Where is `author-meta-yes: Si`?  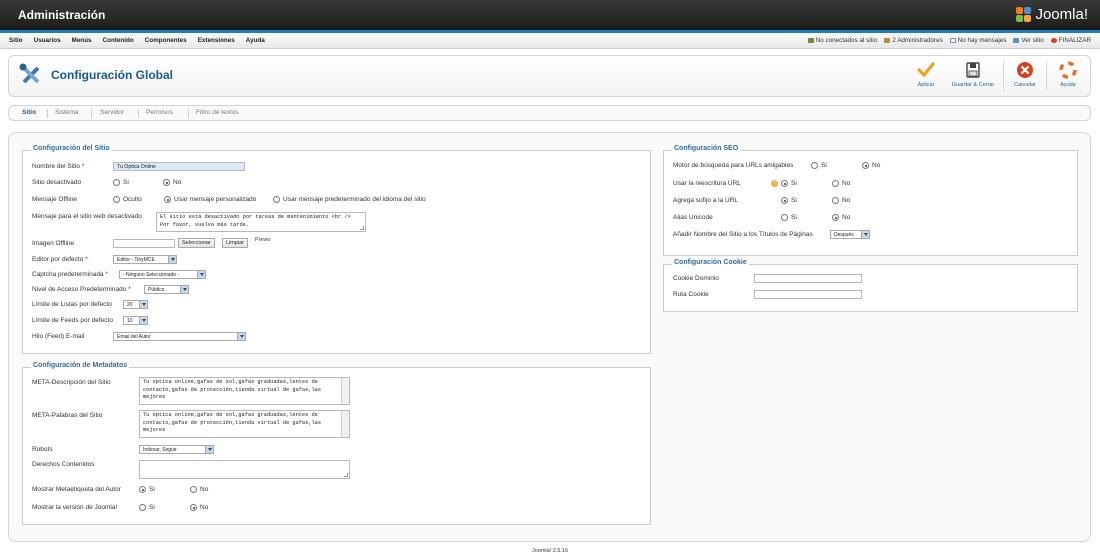 author-meta-yes: Si is located at coordinates (147, 489).